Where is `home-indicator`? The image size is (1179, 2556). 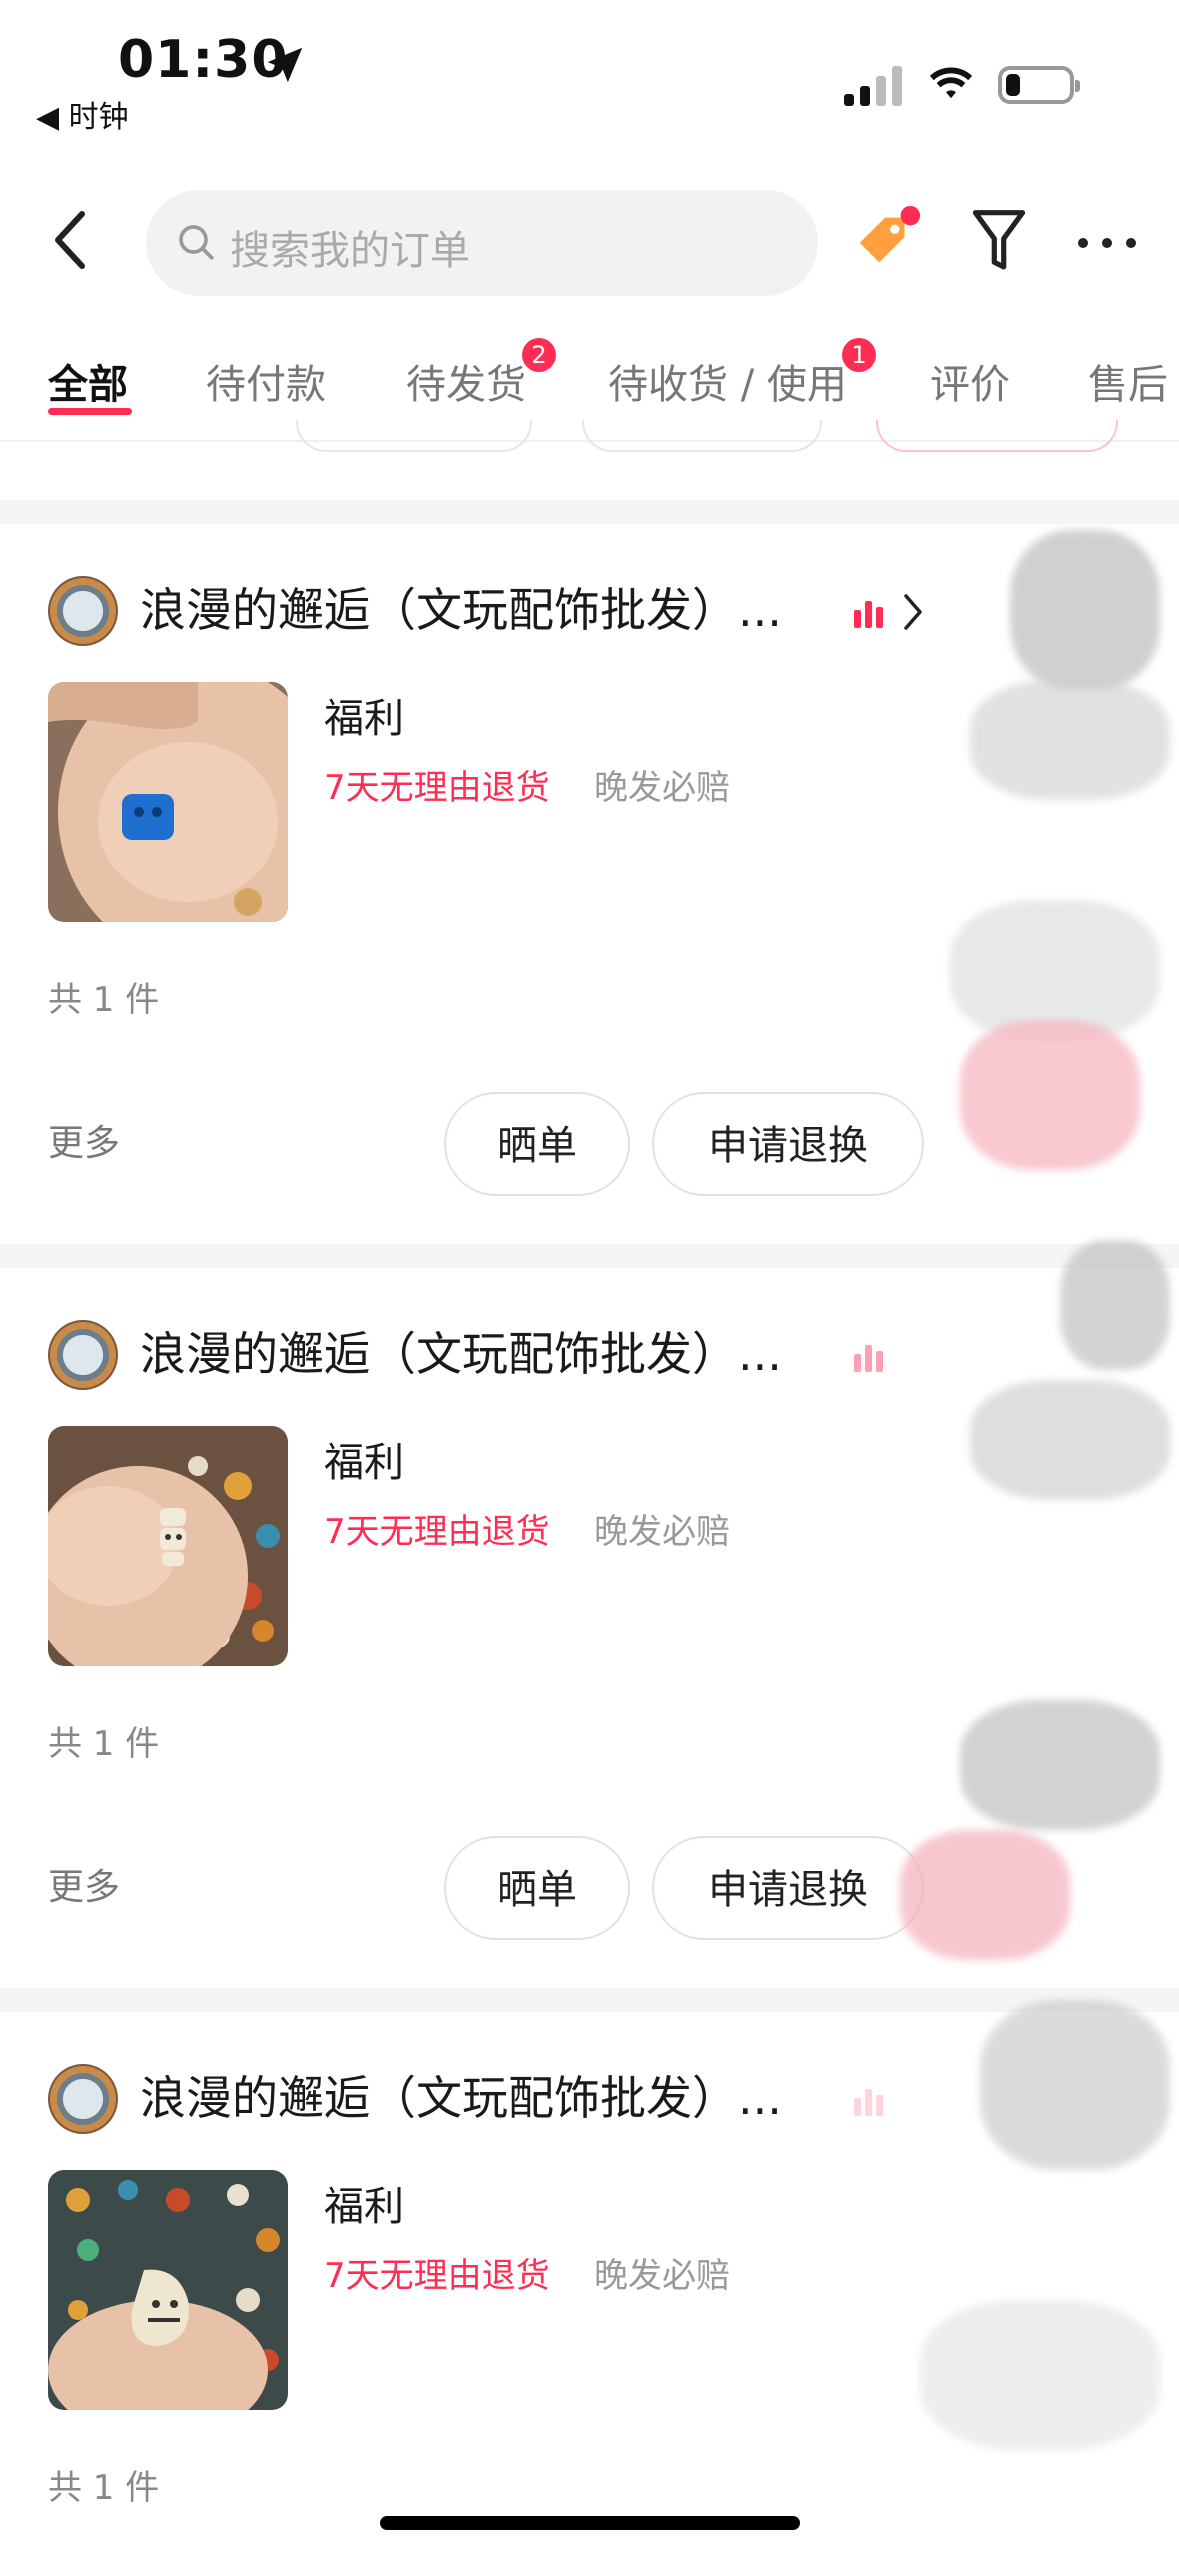 home-indicator is located at coordinates (590, 2523).